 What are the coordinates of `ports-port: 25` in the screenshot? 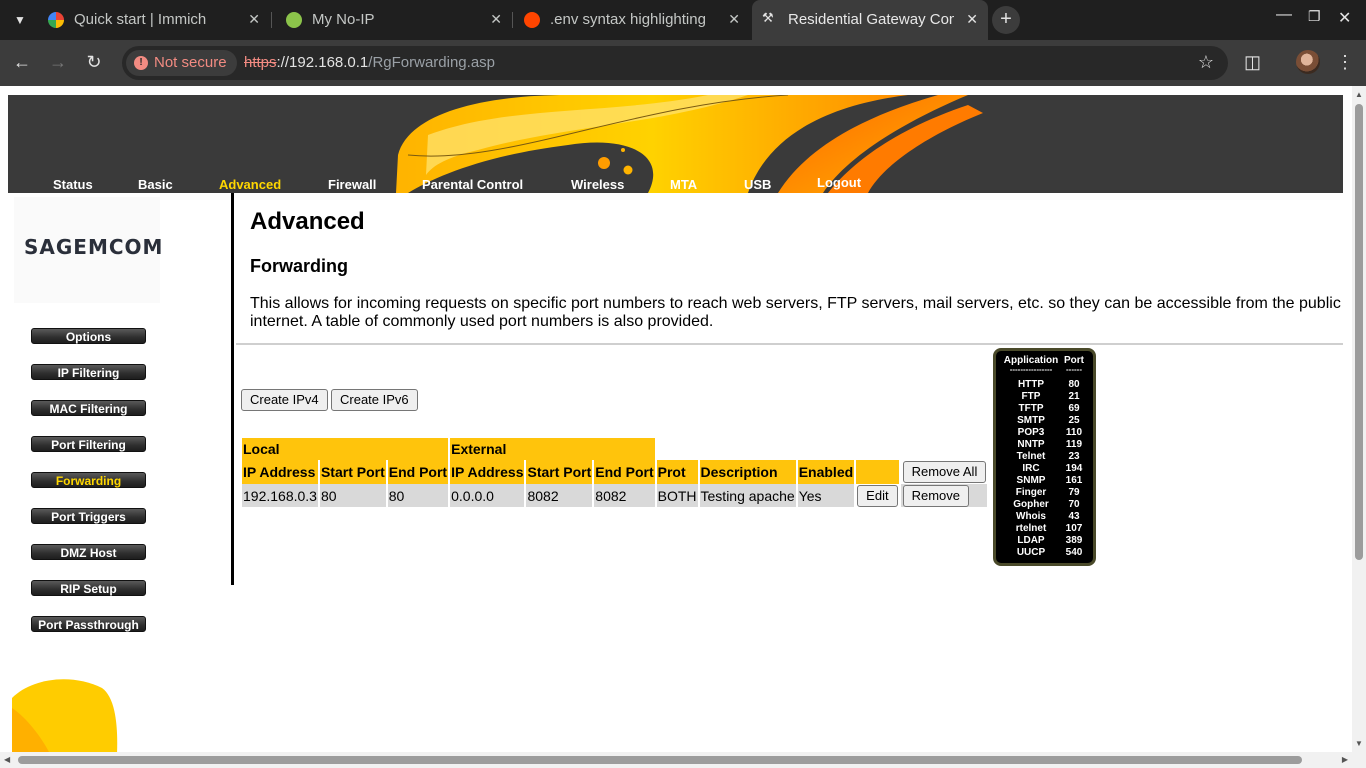 It's located at (1074, 420).